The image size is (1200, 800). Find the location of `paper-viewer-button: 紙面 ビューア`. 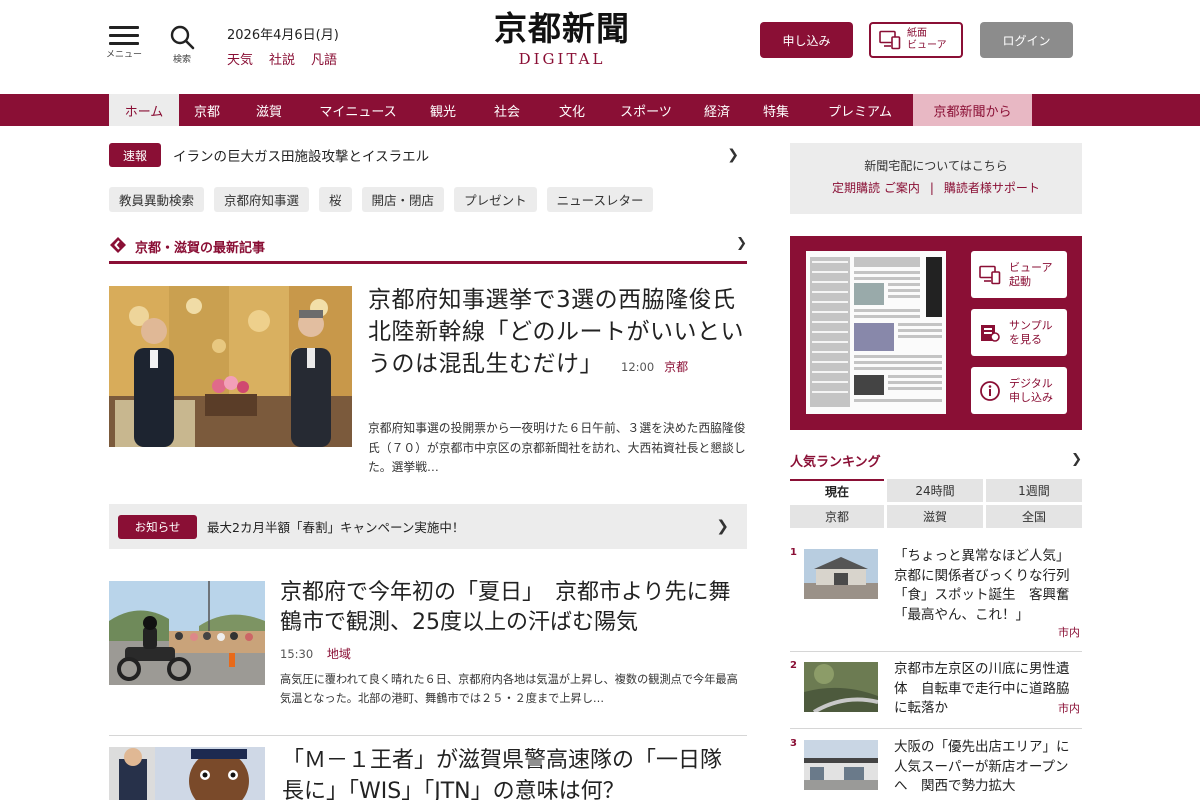

paper-viewer-button: 紙面 ビューア is located at coordinates (916, 40).